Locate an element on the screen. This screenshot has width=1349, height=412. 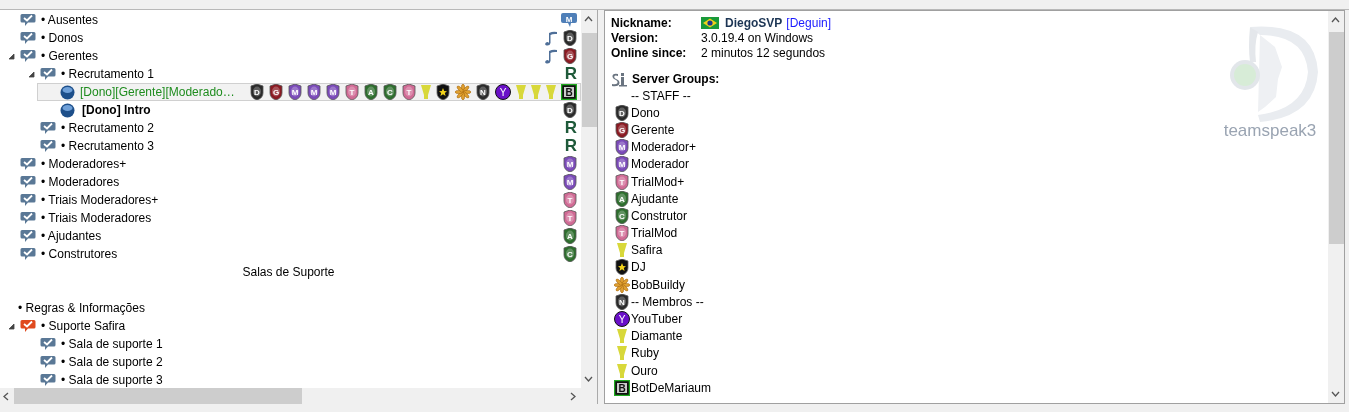
client-name: [Dono] Intro is located at coordinates (116, 110).